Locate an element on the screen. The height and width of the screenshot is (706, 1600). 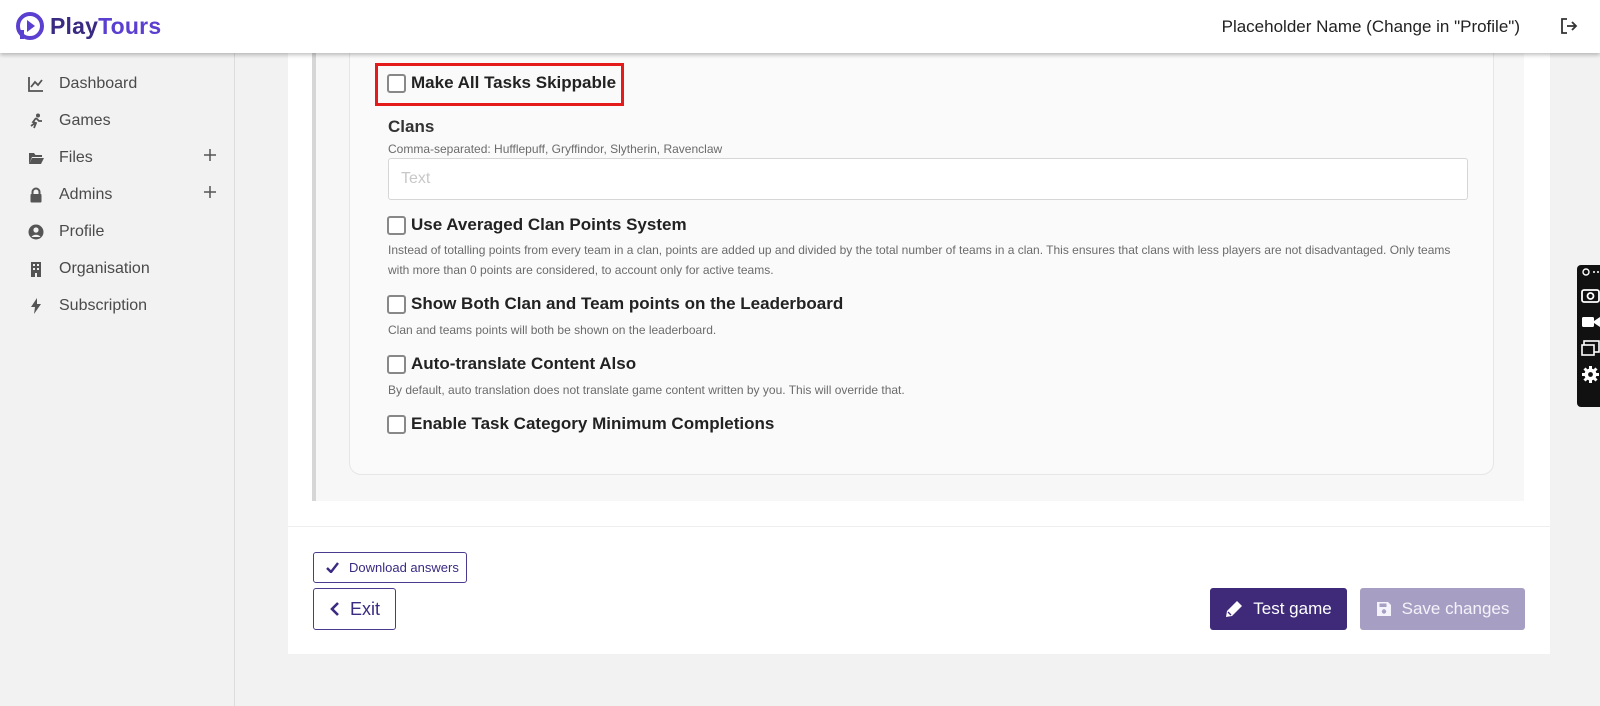
sidebar-item-games: Games is located at coordinates (117, 120).